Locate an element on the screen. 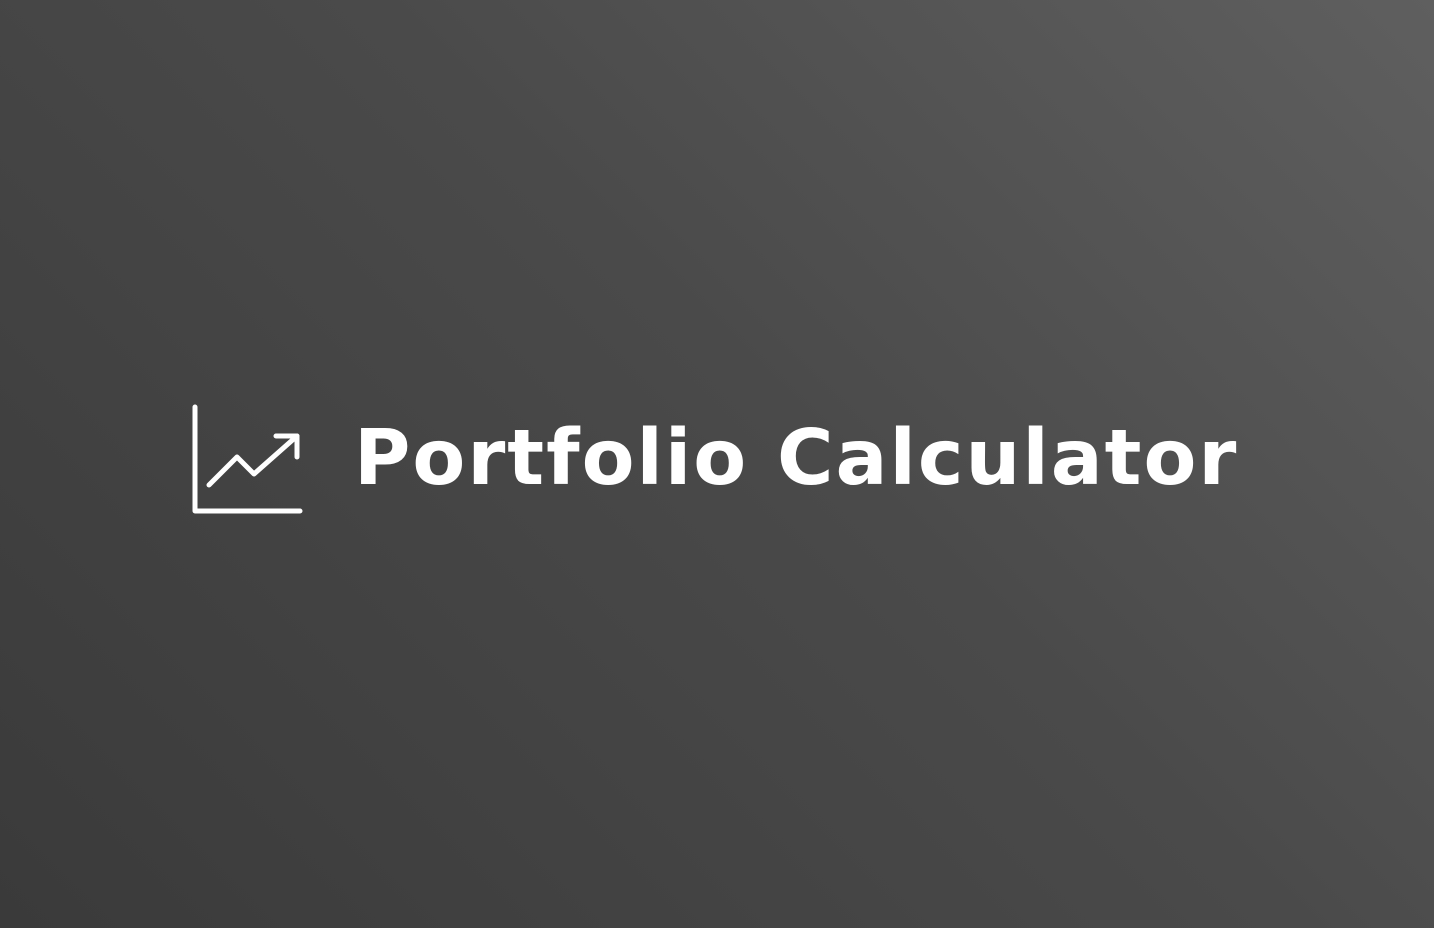 The width and height of the screenshot is (1434, 928). splash-logo: Portfolio Calculator is located at coordinates (715, 460).